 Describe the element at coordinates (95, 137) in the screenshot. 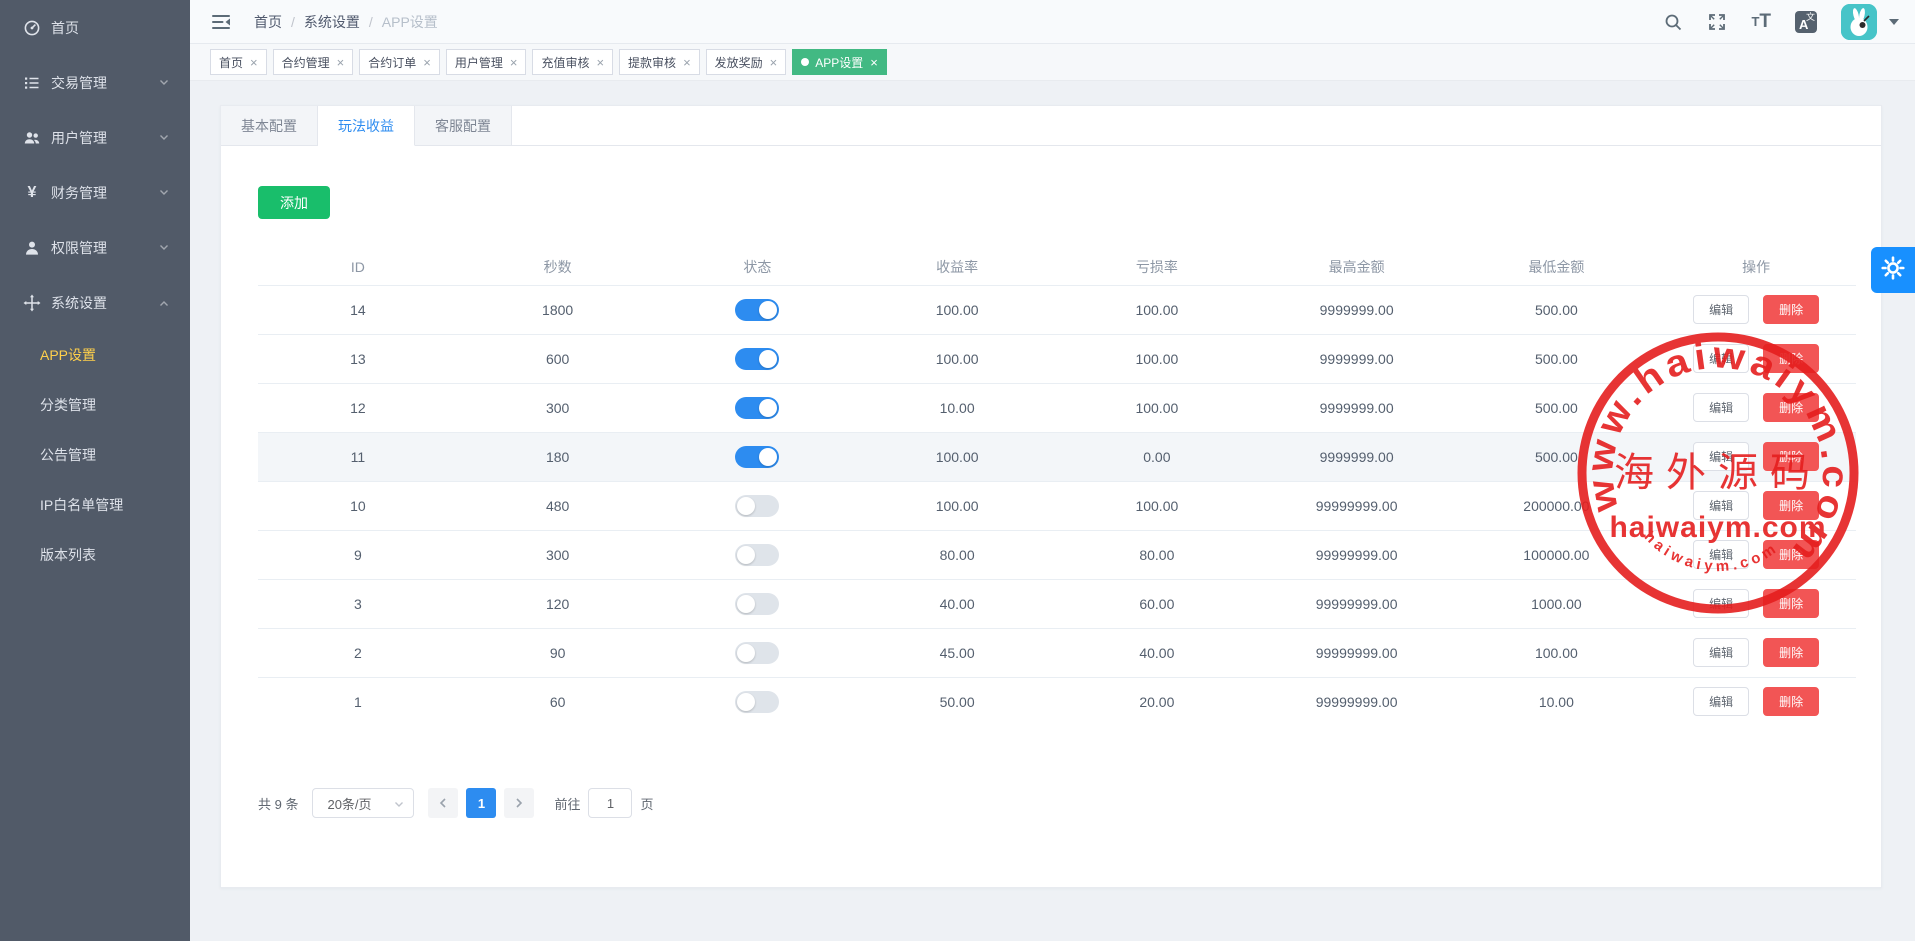

I see `sidebar-item-users: 用户管理` at that location.